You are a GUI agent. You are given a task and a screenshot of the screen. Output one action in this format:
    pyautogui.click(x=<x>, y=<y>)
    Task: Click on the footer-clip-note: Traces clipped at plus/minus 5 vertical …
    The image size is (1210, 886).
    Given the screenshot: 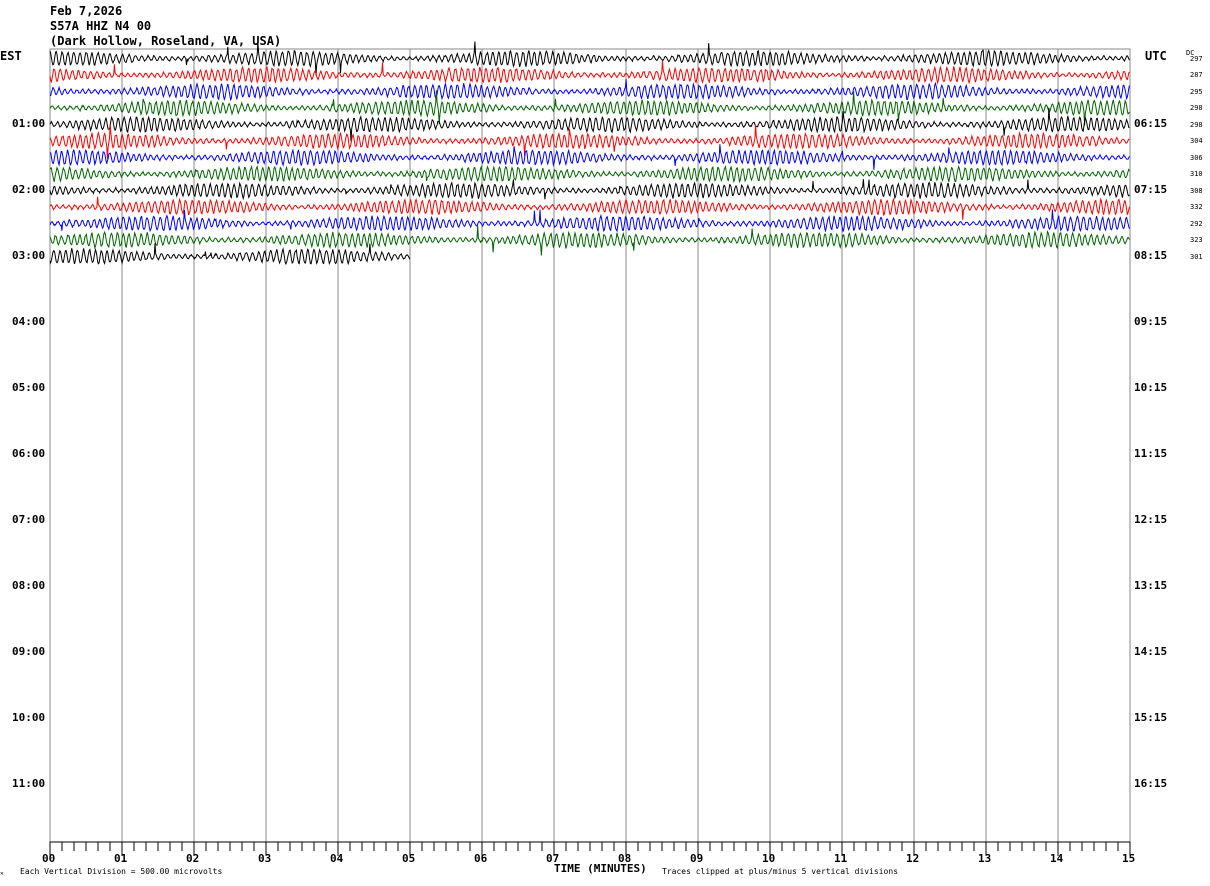 What is the action you would take?
    pyautogui.click(x=780, y=871)
    